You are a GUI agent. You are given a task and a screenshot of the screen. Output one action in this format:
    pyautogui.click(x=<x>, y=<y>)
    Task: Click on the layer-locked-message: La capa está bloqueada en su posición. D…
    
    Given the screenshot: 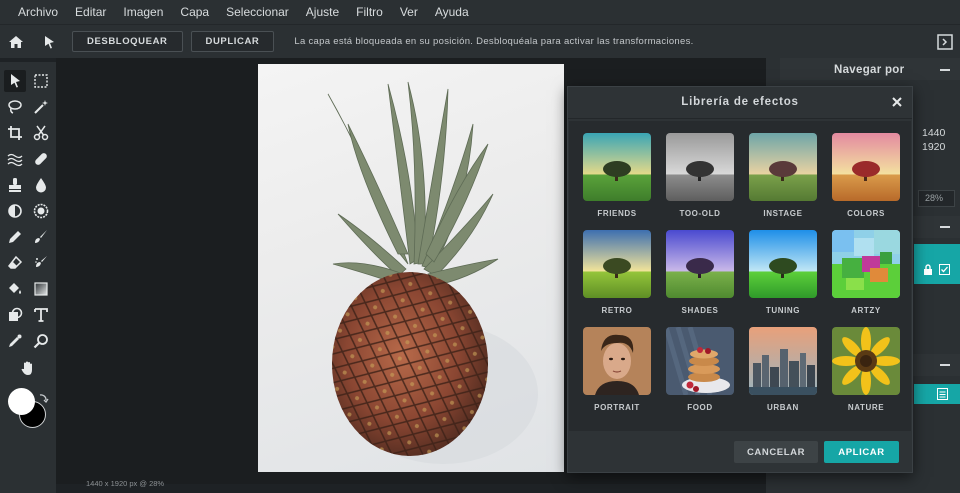 What is the action you would take?
    pyautogui.click(x=494, y=41)
    